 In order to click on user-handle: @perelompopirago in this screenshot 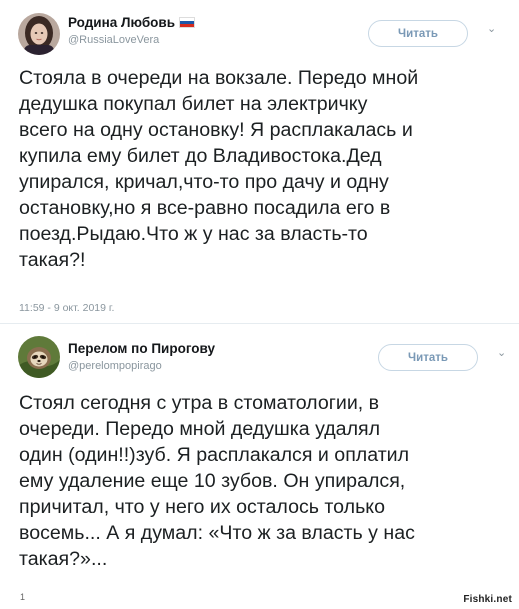, I will do `click(115, 366)`.